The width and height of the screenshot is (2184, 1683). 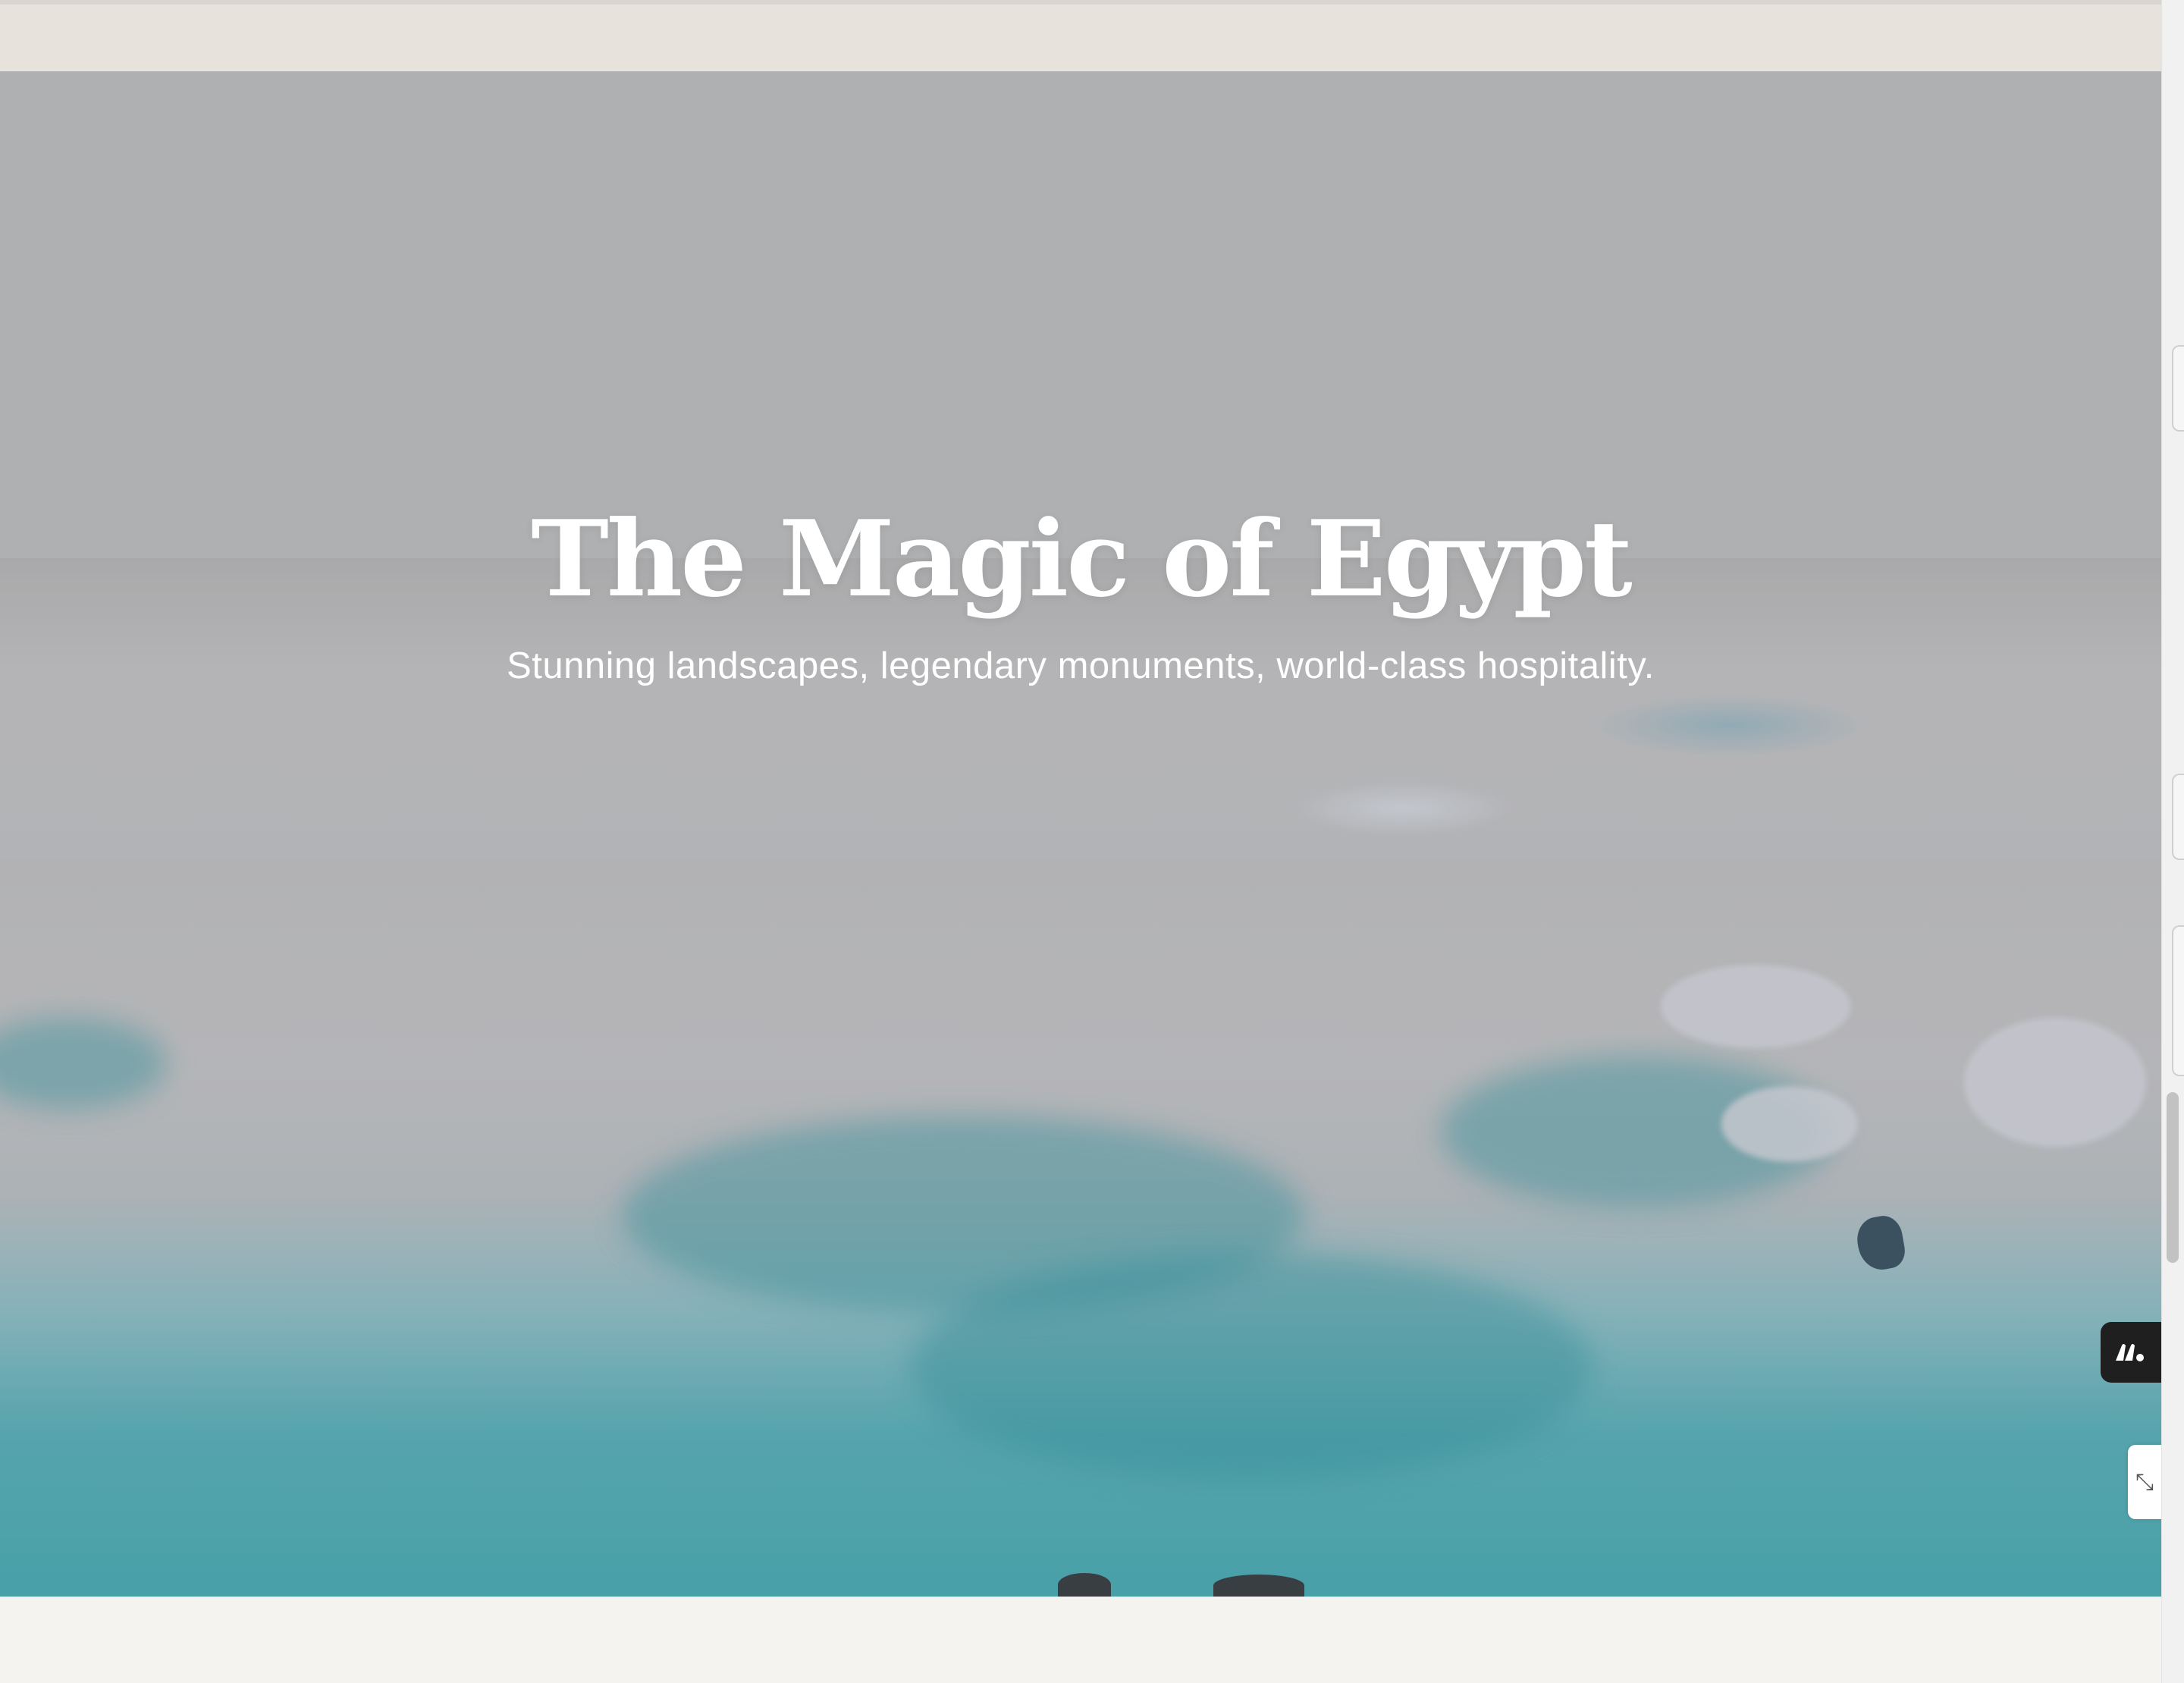 I want to click on page-section-below-hero, so click(x=1080, y=1640).